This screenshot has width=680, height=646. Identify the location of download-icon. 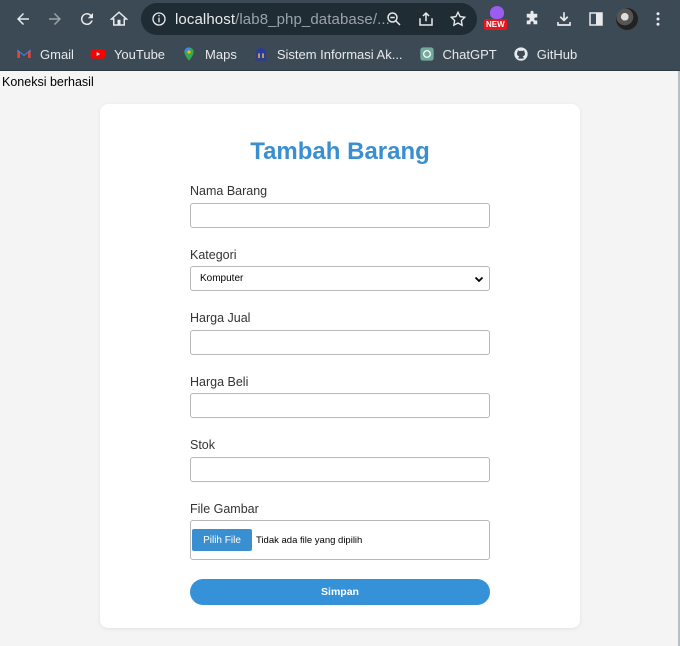
(564, 19).